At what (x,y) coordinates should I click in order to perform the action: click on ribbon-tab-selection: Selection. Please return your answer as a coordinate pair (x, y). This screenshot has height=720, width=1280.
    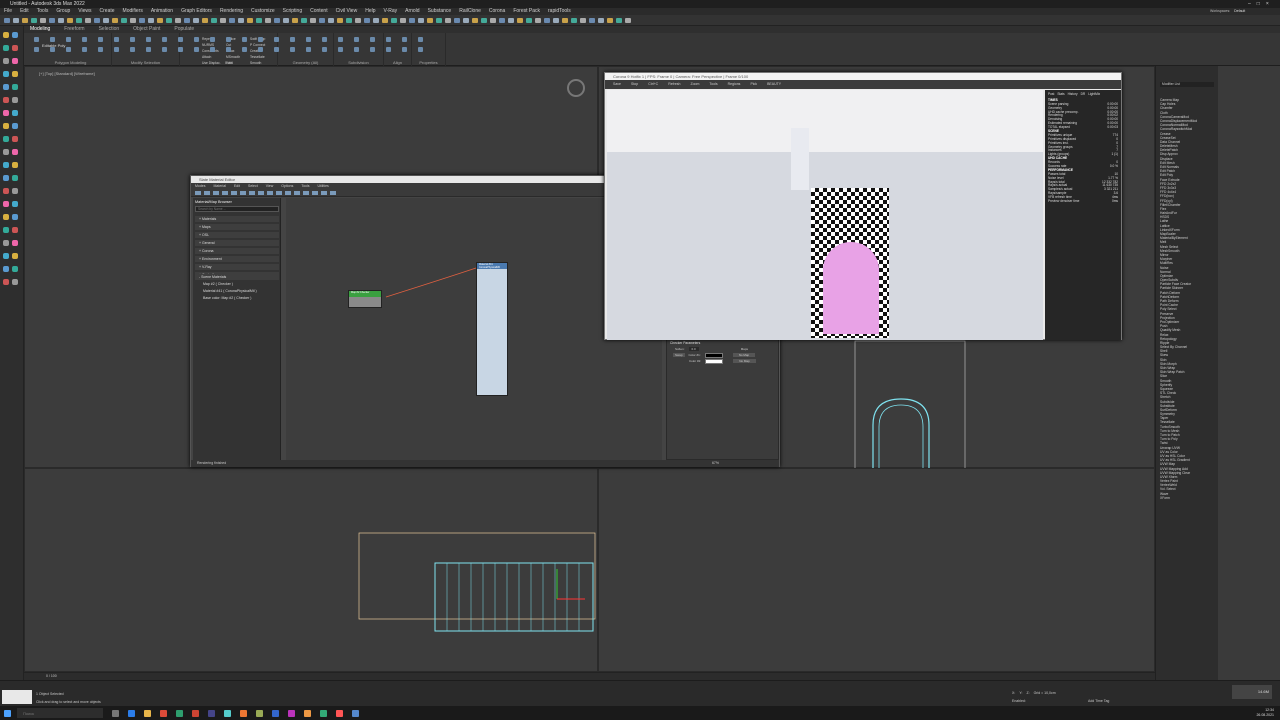
    Looking at the image, I should click on (109, 29).